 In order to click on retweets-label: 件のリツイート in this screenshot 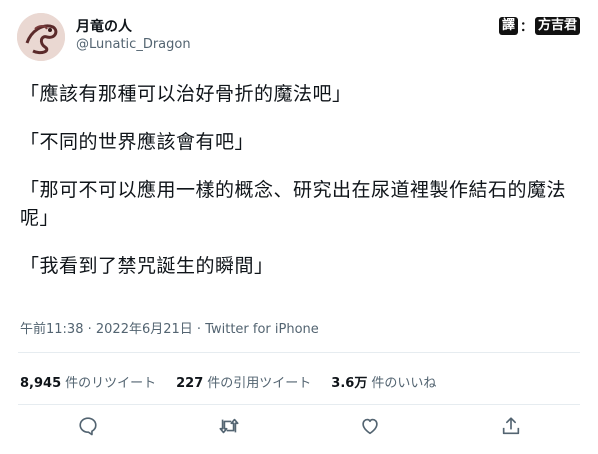, I will do `click(111, 383)`.